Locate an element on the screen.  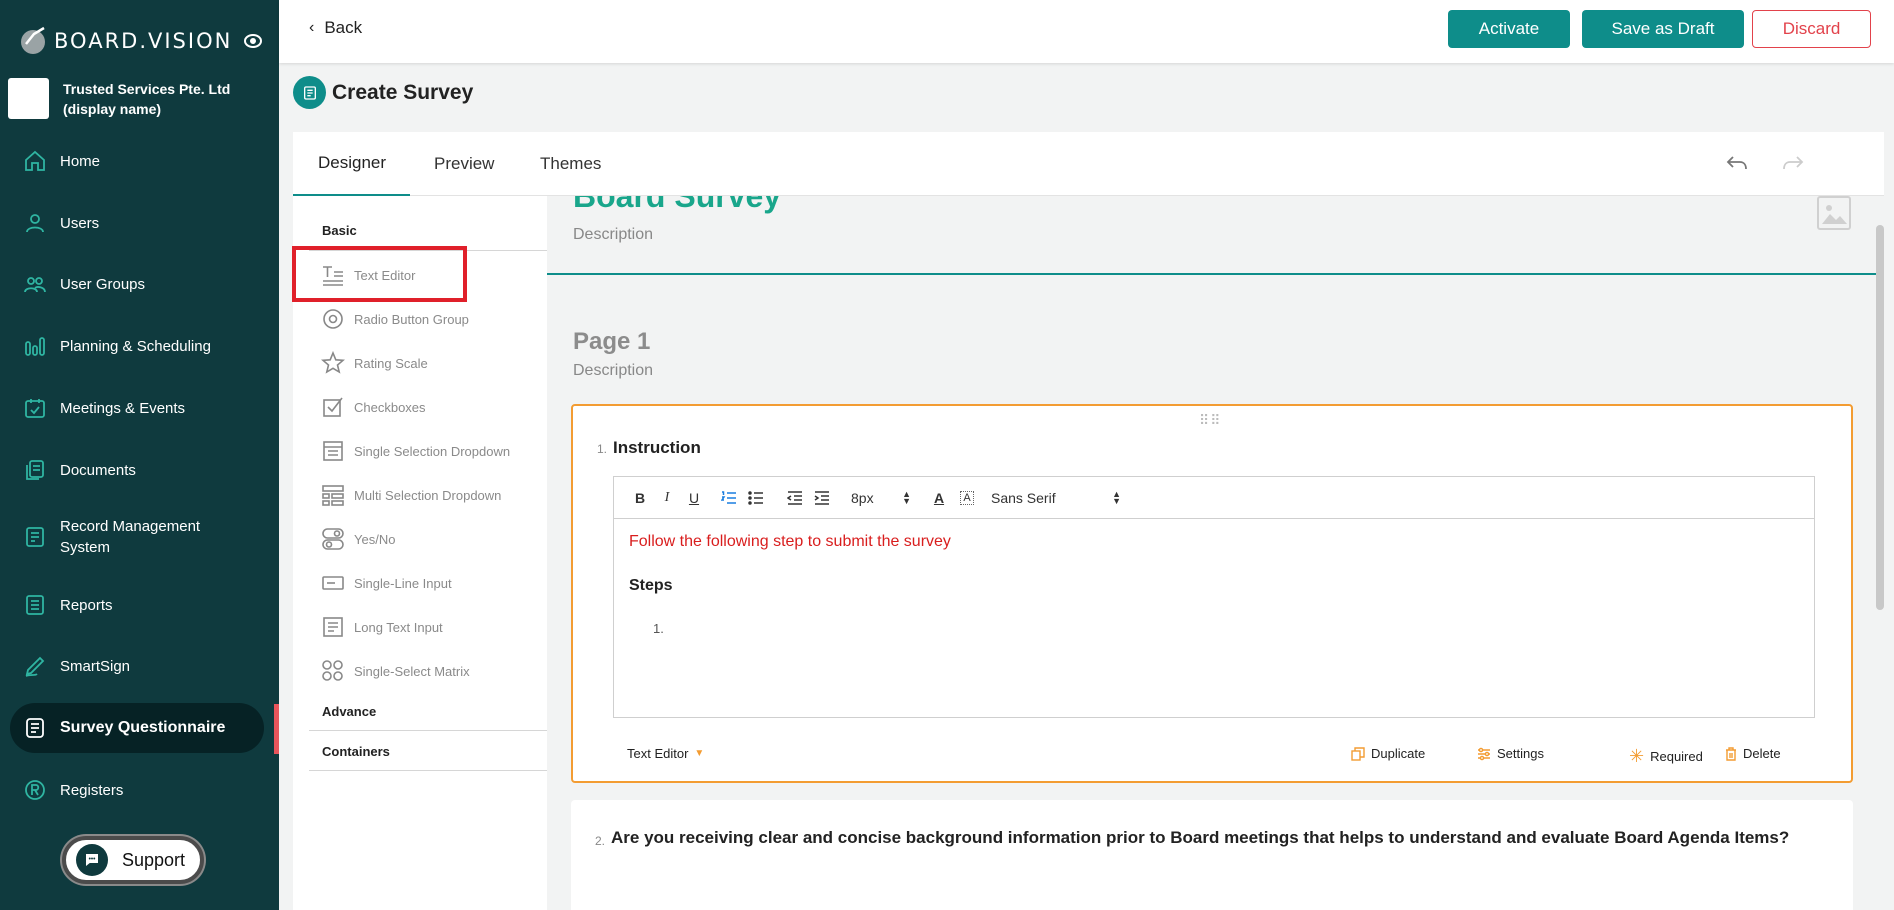
page-name: Page 1 is located at coordinates (611, 342).